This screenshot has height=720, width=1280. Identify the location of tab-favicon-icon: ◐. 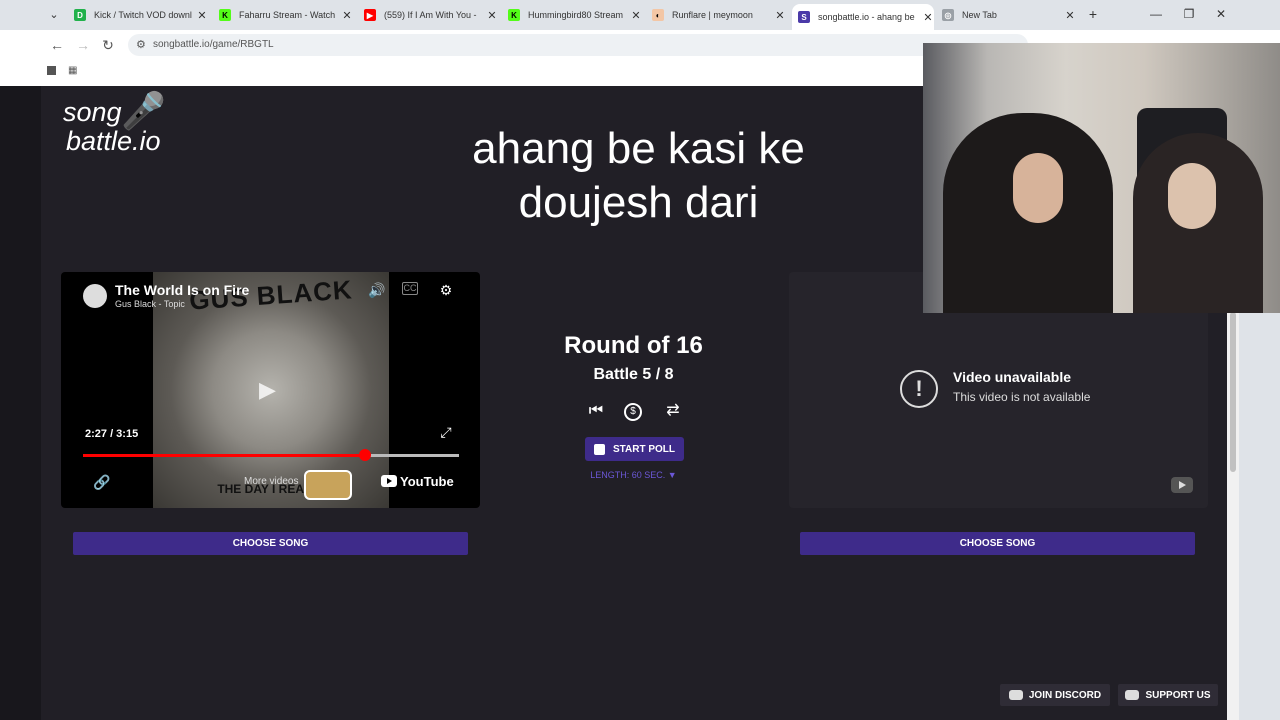
(658, 15).